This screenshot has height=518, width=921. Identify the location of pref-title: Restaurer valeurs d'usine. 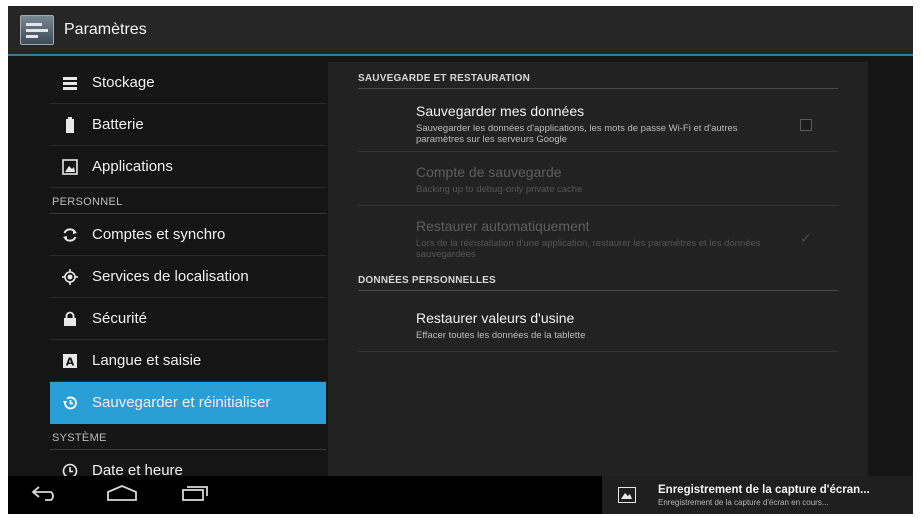
(495, 318).